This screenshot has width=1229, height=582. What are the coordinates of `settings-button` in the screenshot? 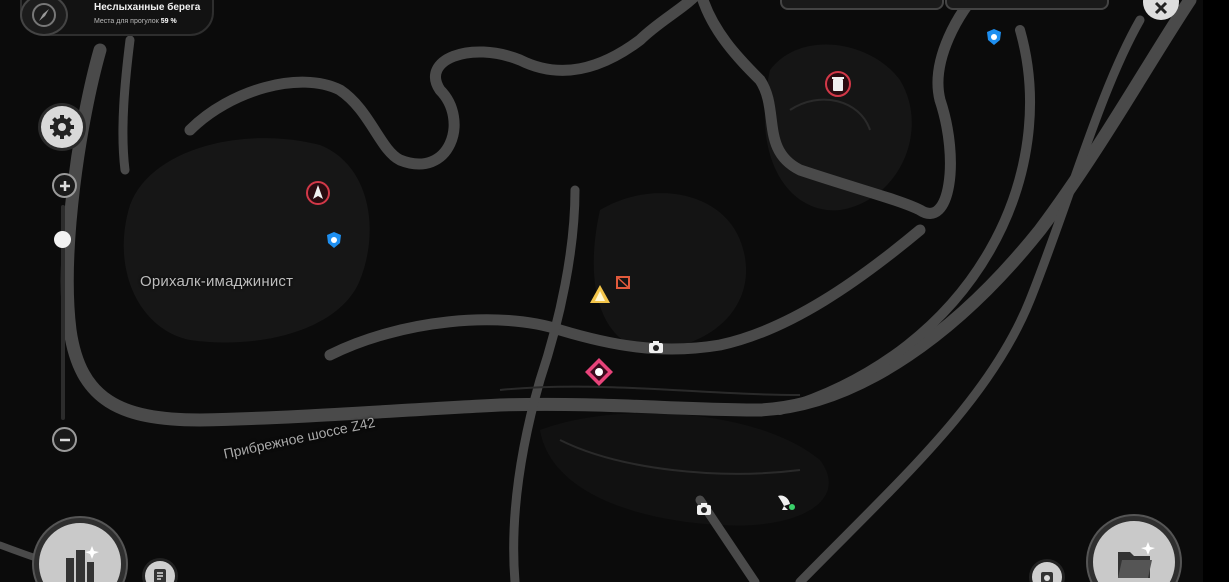 It's located at (62, 127).